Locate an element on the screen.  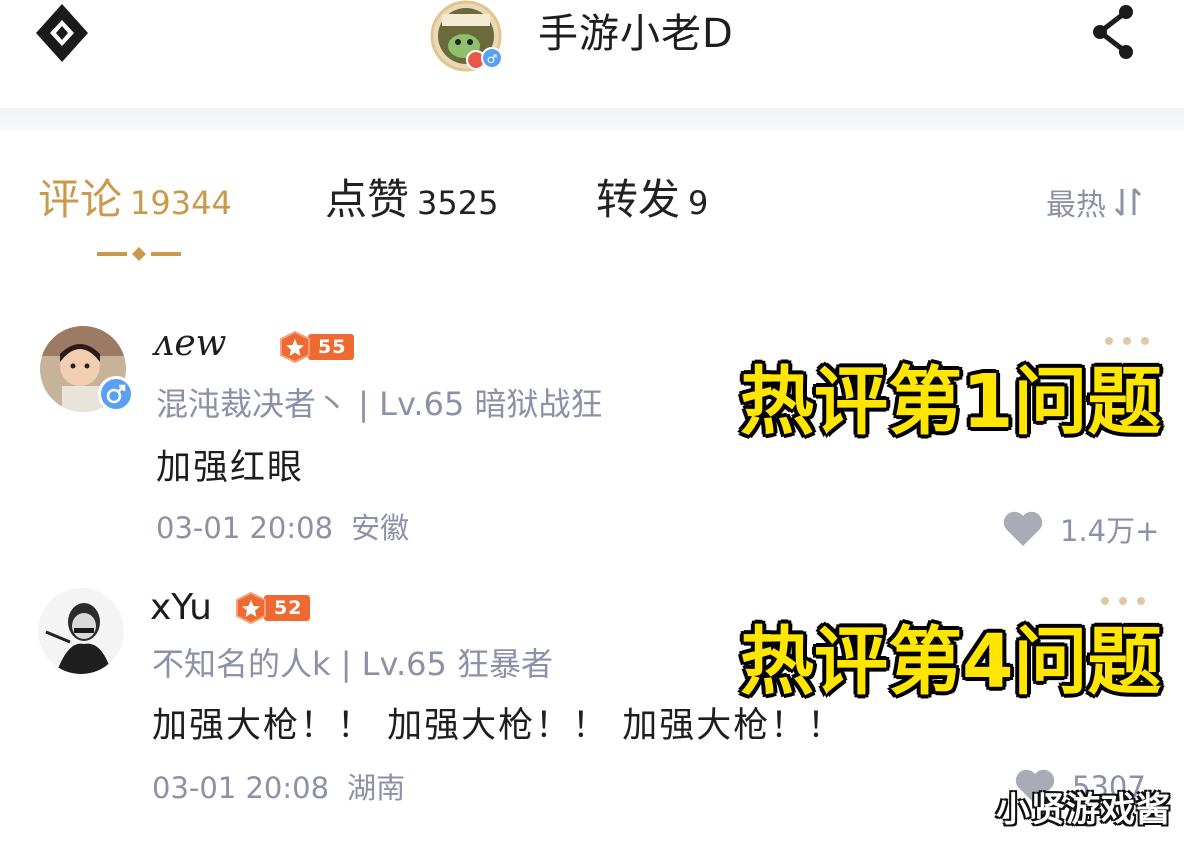
watermark: 小贤游戏酱 is located at coordinates (1083, 810).